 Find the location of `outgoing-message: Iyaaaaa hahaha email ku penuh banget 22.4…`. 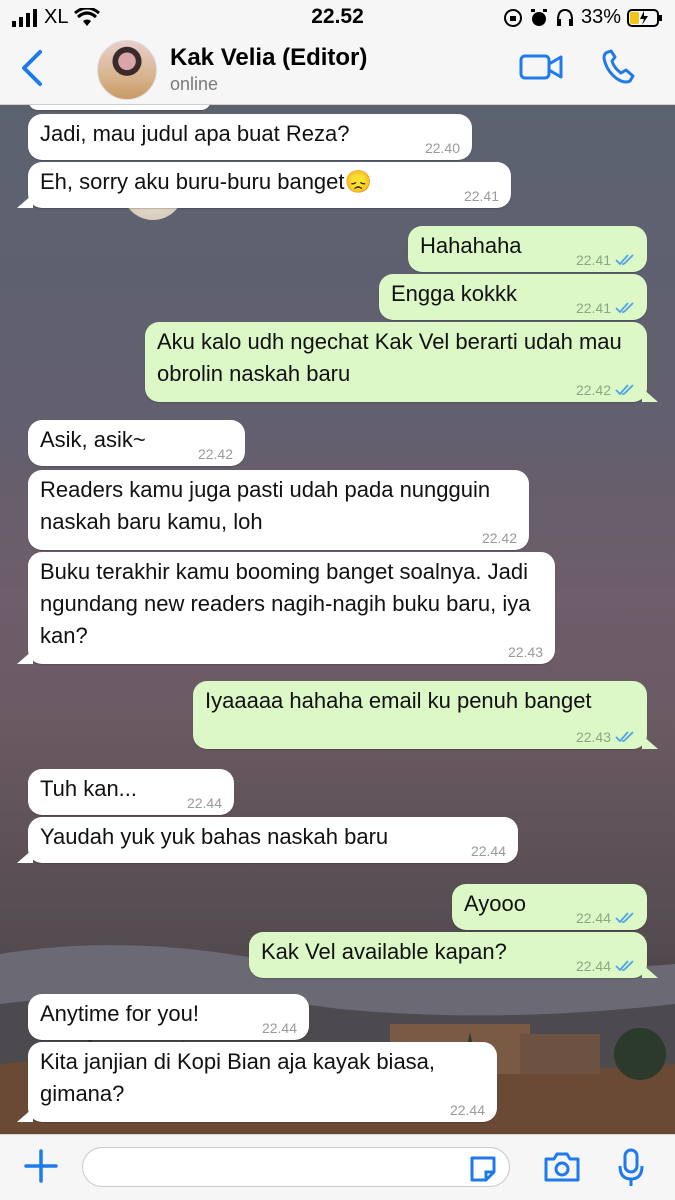

outgoing-message: Iyaaaaa hahaha email ku penuh banget 22.4… is located at coordinates (425, 715).